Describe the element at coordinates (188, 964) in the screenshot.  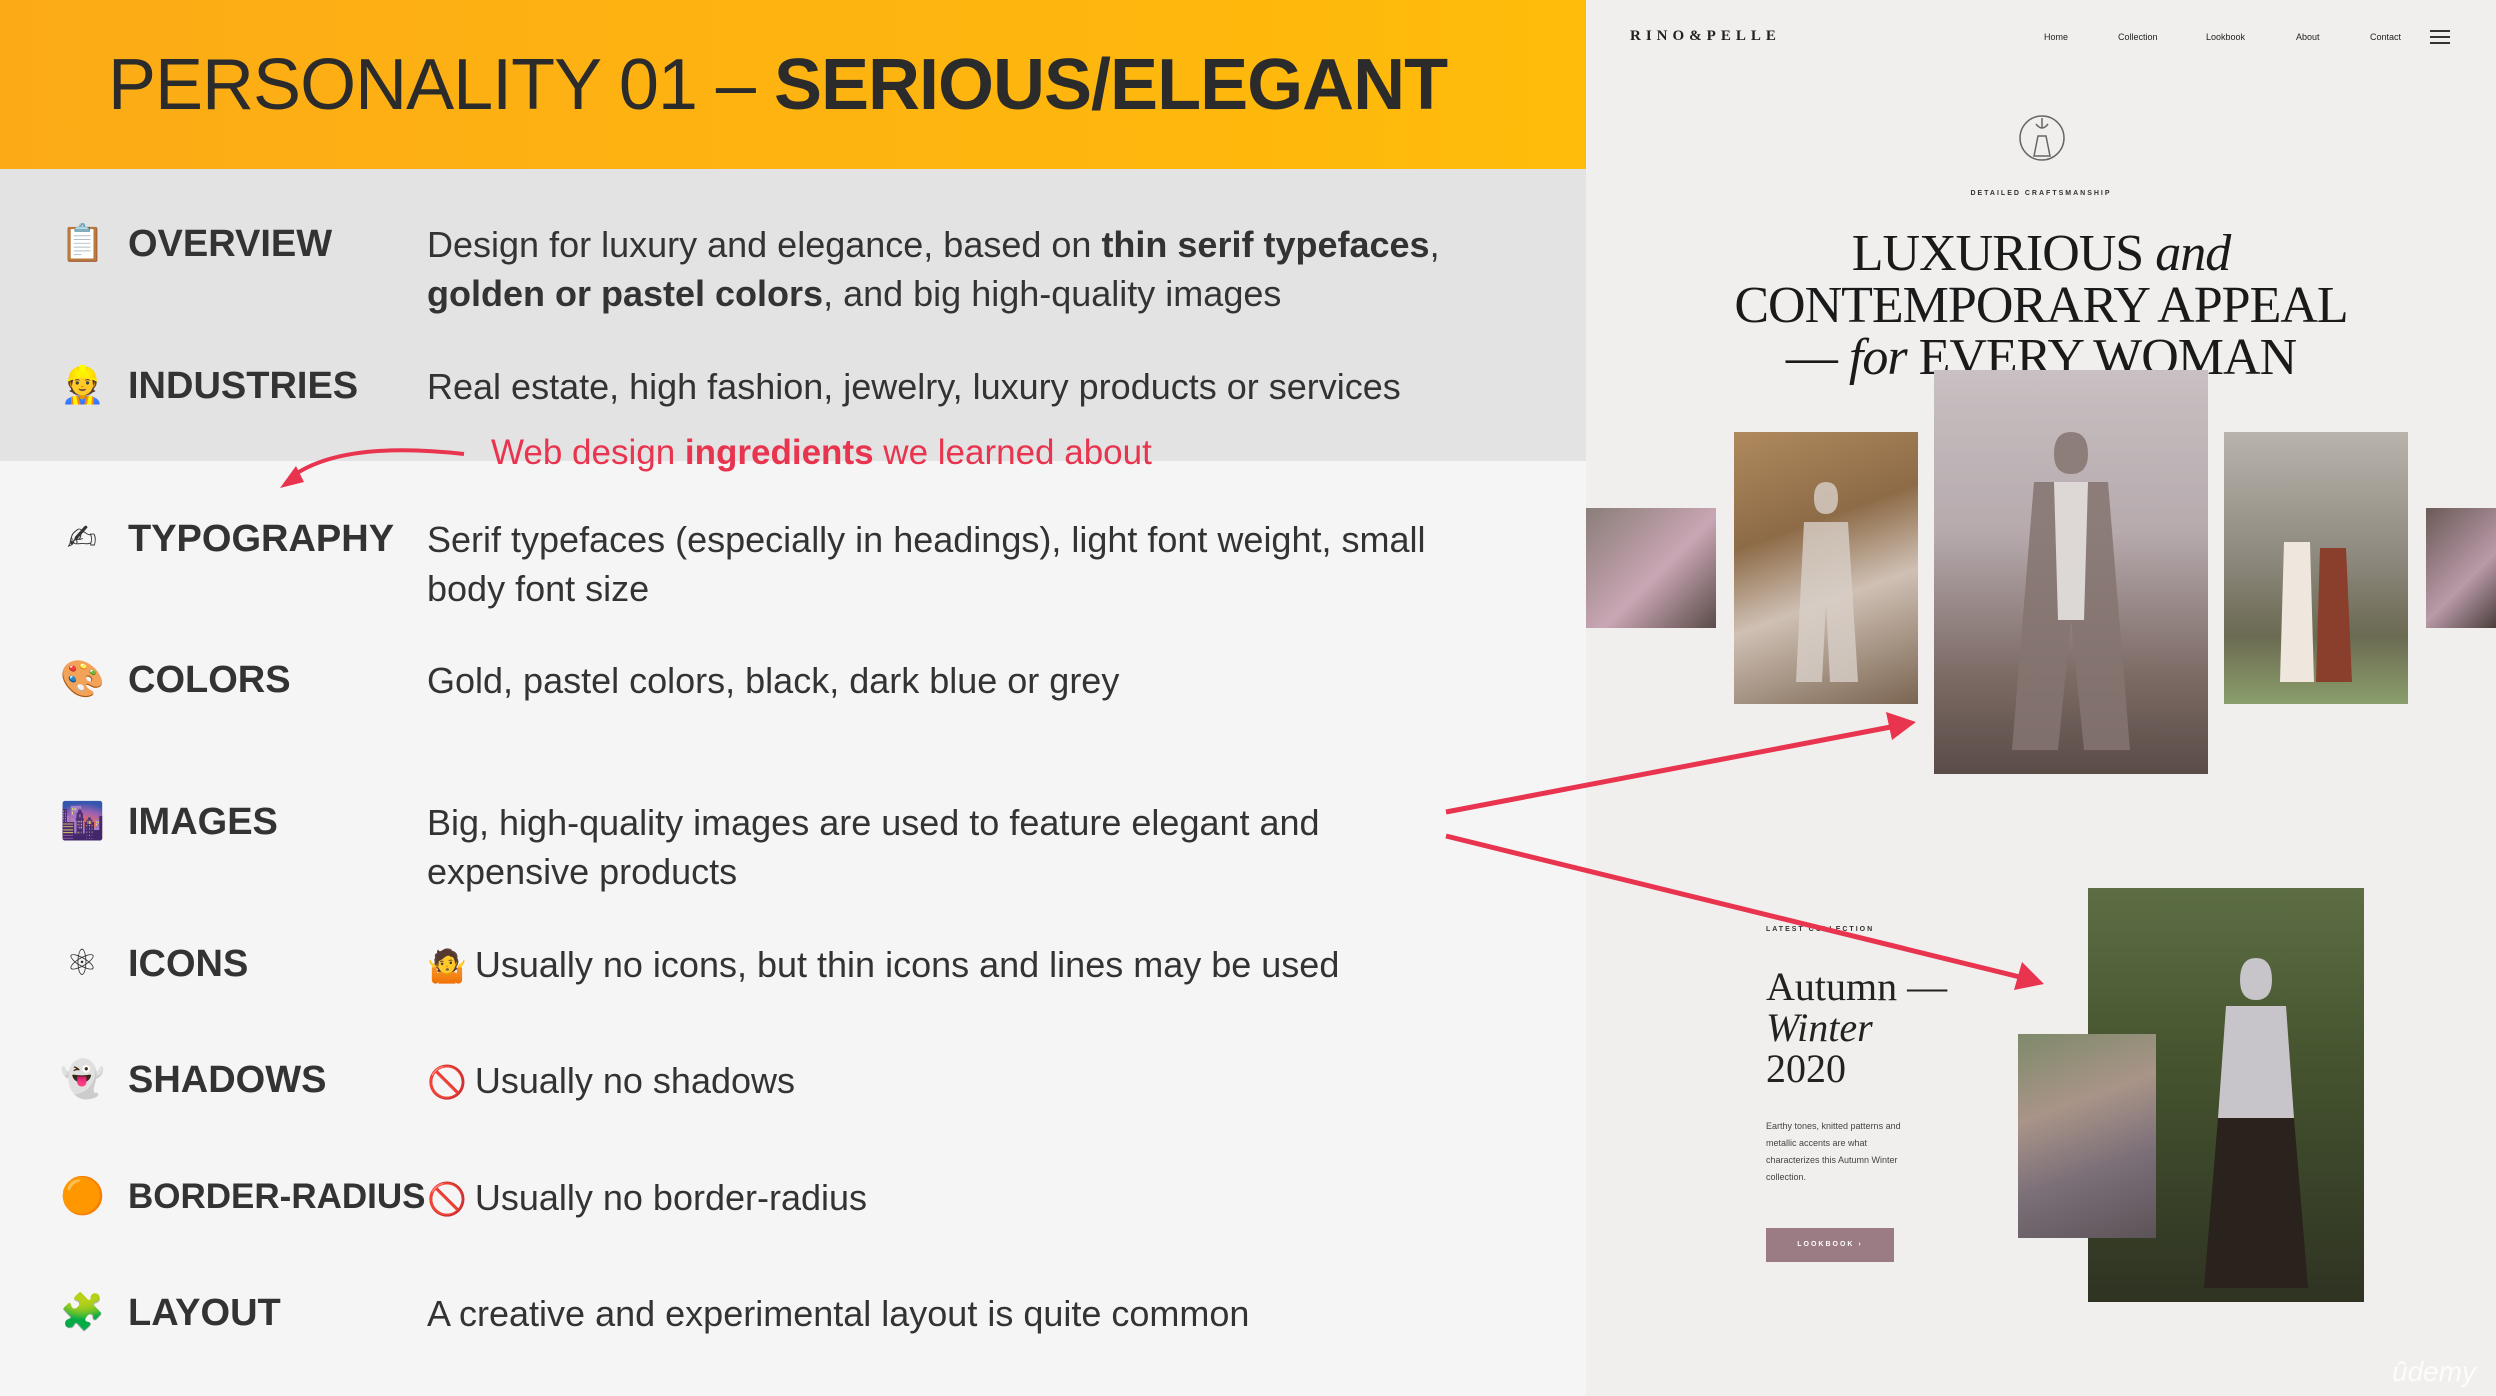
I see `row-label: ICONS` at that location.